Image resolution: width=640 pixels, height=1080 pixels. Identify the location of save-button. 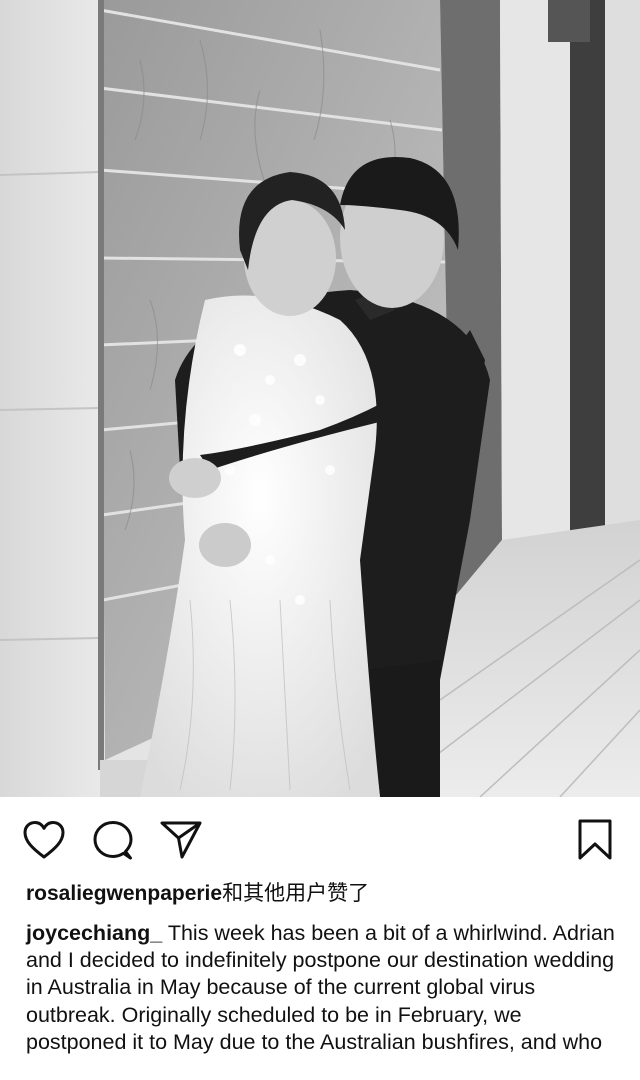
(595, 840).